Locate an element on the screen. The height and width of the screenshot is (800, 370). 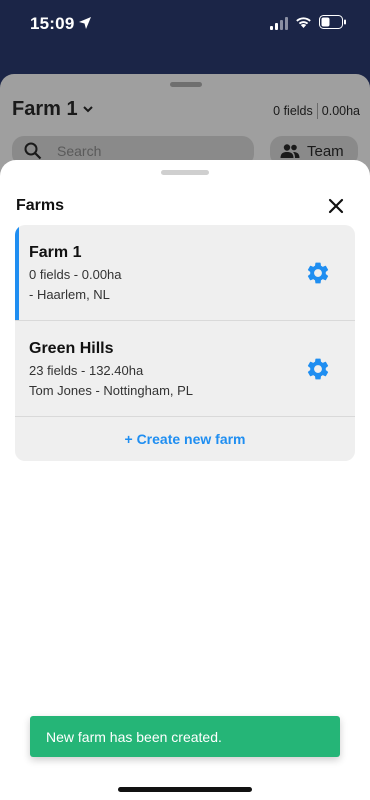
farm-name: Green Hills is located at coordinates (71, 348).